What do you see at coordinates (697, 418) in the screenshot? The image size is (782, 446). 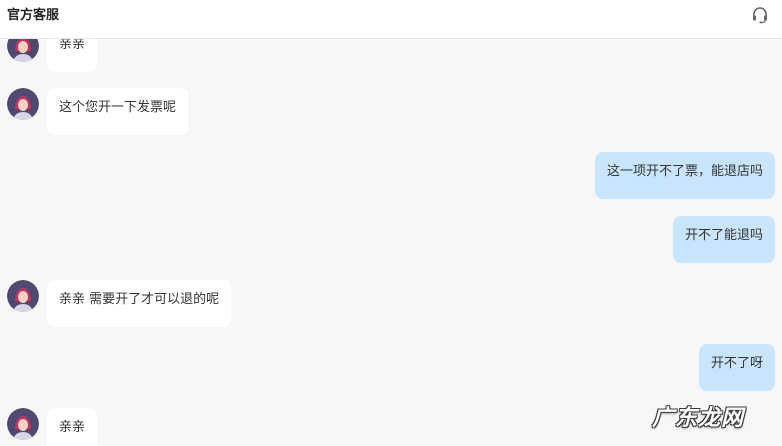 I see `watermark: 广东龙网` at bounding box center [697, 418].